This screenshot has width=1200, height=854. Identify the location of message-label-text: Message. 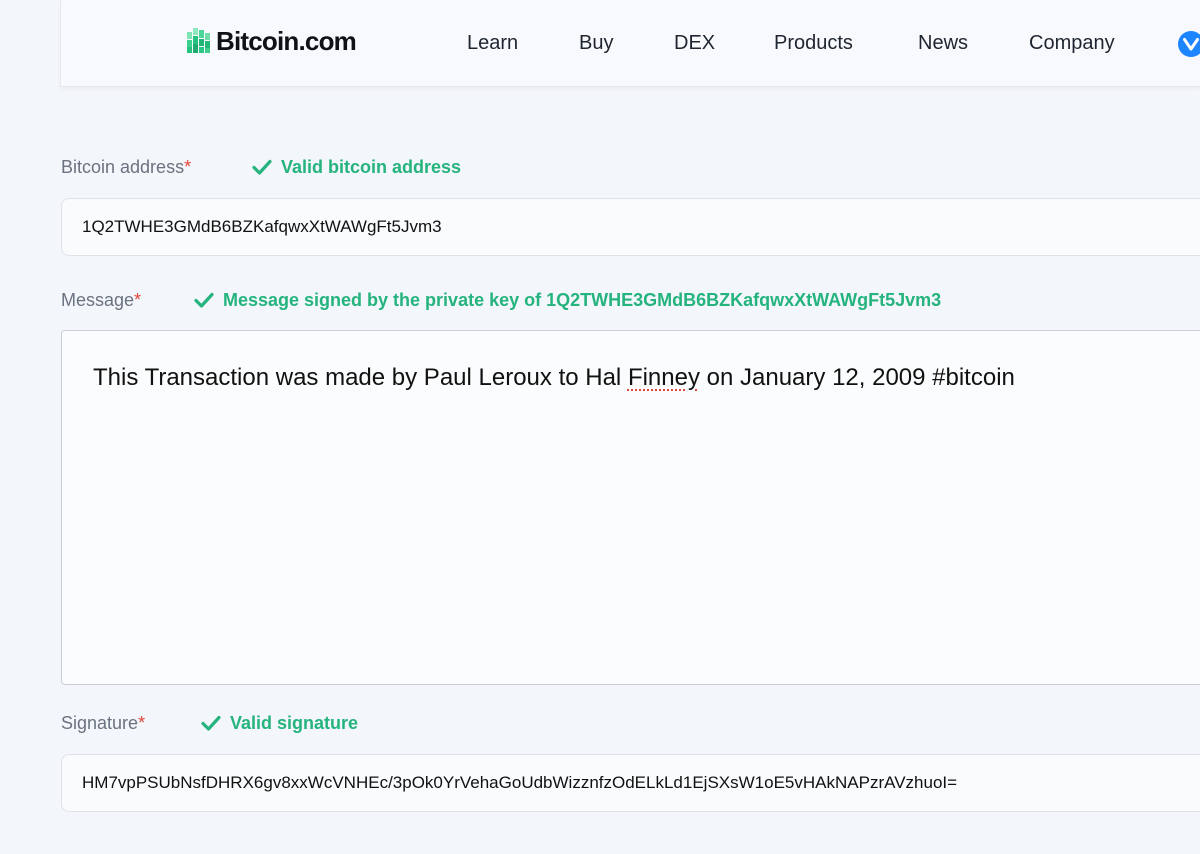
(98, 300).